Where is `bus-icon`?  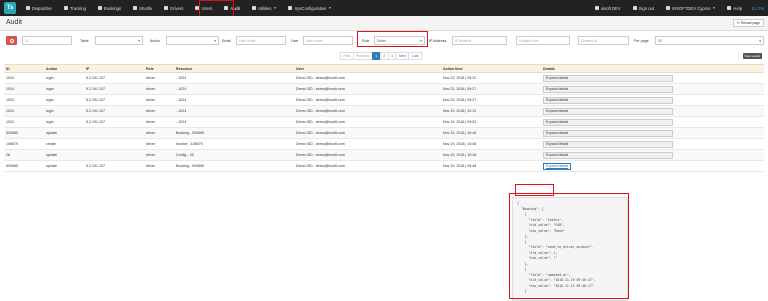 bus-icon is located at coordinates (135, 8).